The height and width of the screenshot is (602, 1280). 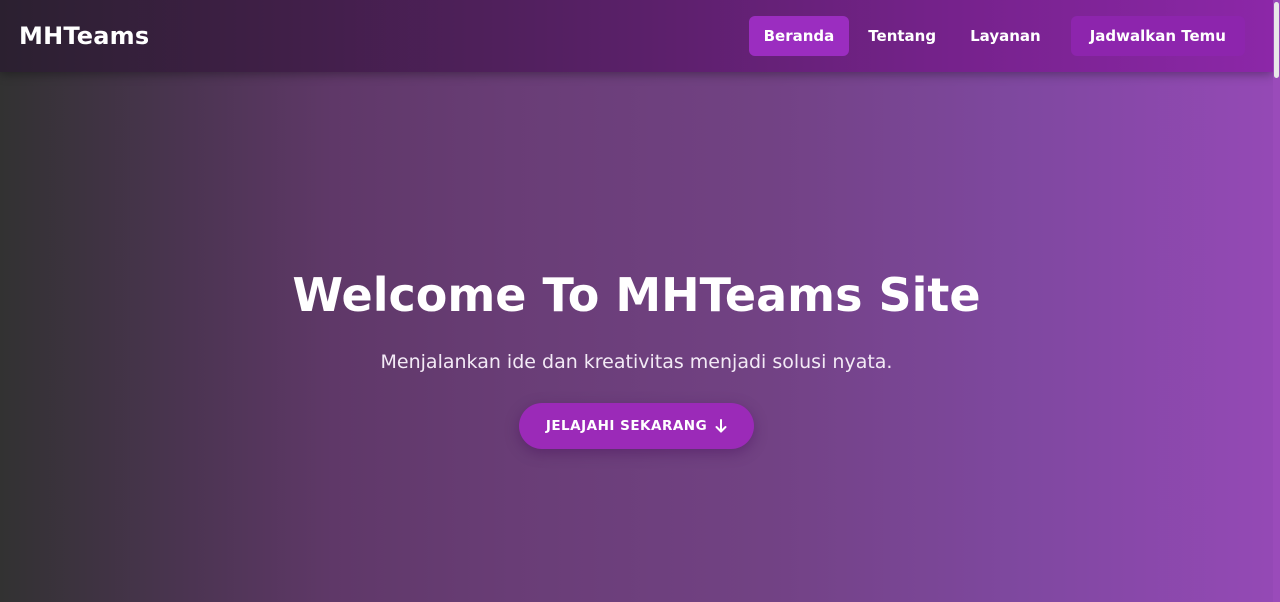 I want to click on schedule-meeting-button: Jadwalkan Temu, so click(x=1157, y=36).